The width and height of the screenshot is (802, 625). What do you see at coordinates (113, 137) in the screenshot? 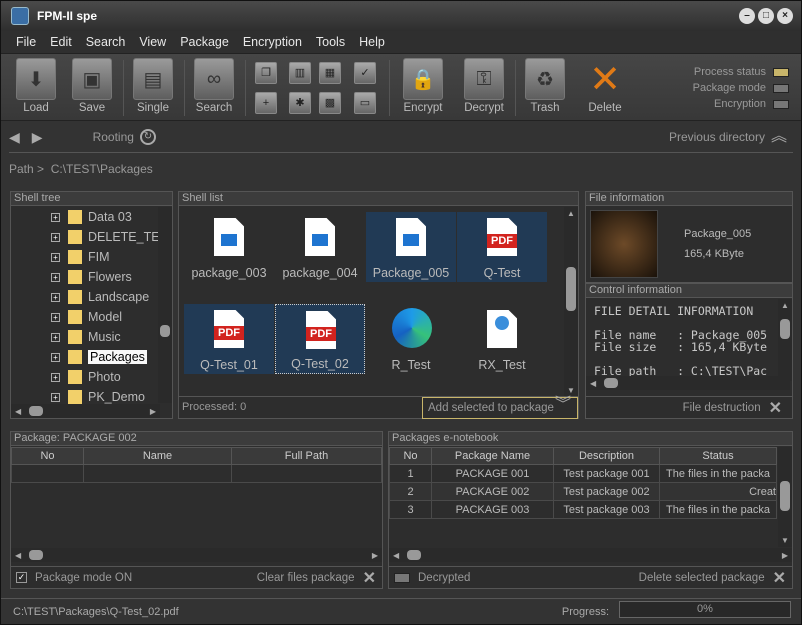
I see `rooting-label: Rooting` at bounding box center [113, 137].